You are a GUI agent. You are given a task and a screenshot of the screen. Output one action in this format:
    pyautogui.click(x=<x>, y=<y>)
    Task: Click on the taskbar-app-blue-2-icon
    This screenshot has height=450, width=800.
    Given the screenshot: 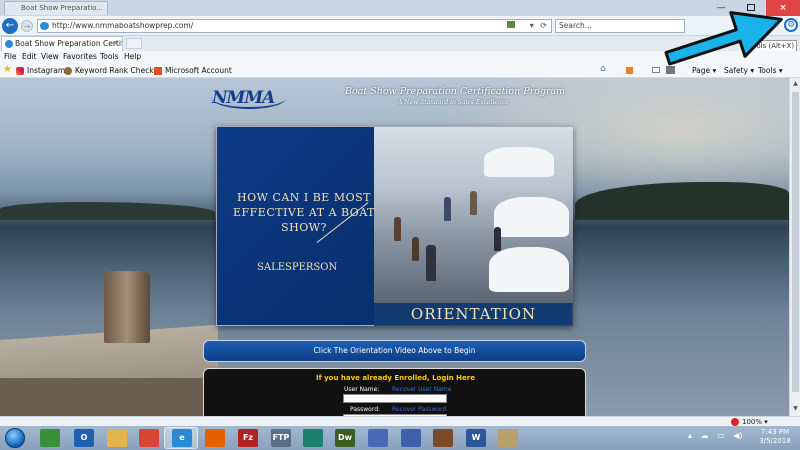 What is the action you would take?
    pyautogui.click(x=411, y=438)
    